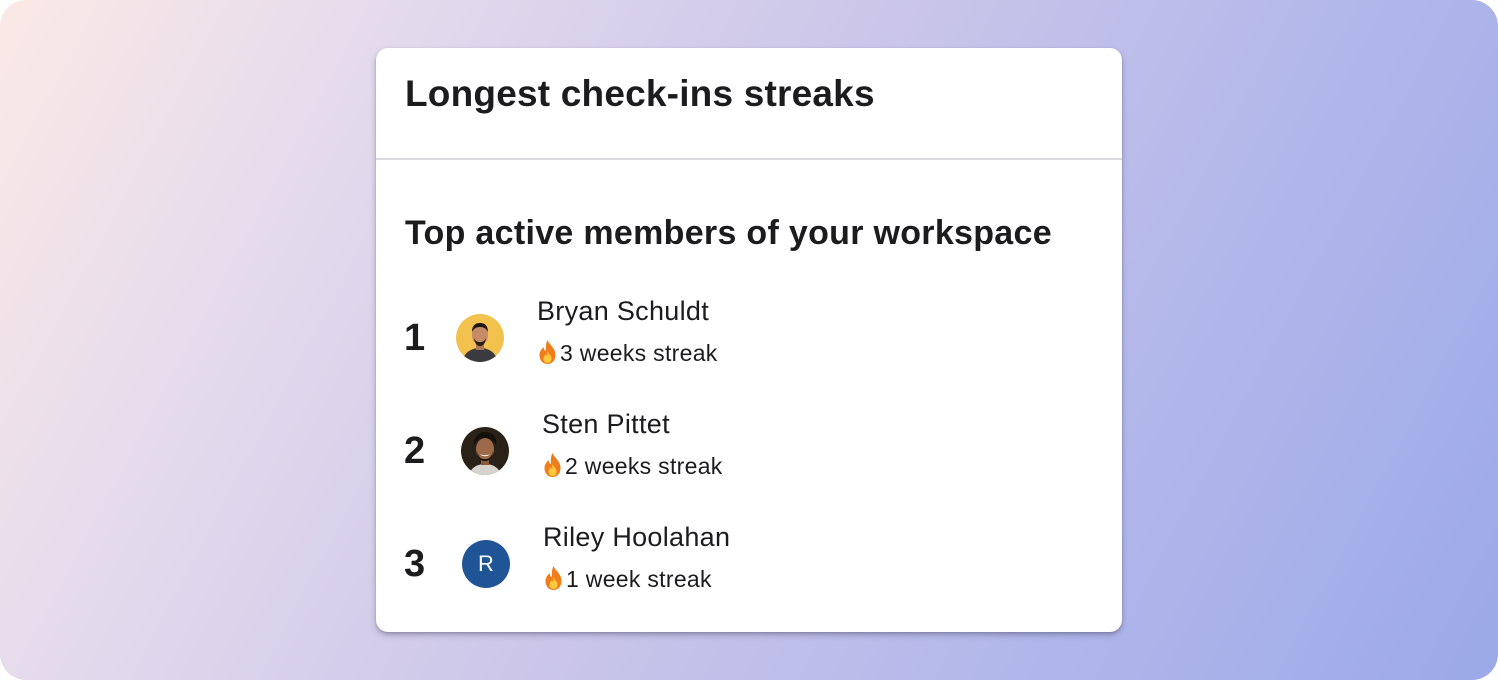 The height and width of the screenshot is (680, 1498). Describe the element at coordinates (636, 537) in the screenshot. I see `member-name: Riley Hoolahan` at that location.